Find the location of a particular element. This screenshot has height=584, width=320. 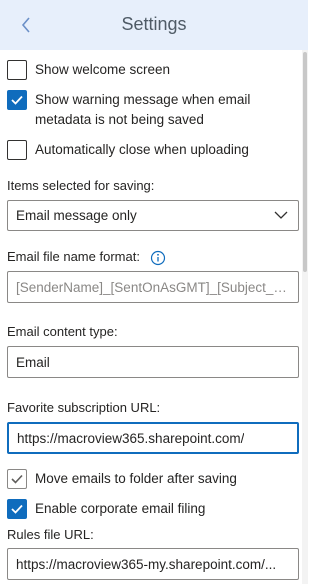

show-warning-checkbox is located at coordinates (17, 100).